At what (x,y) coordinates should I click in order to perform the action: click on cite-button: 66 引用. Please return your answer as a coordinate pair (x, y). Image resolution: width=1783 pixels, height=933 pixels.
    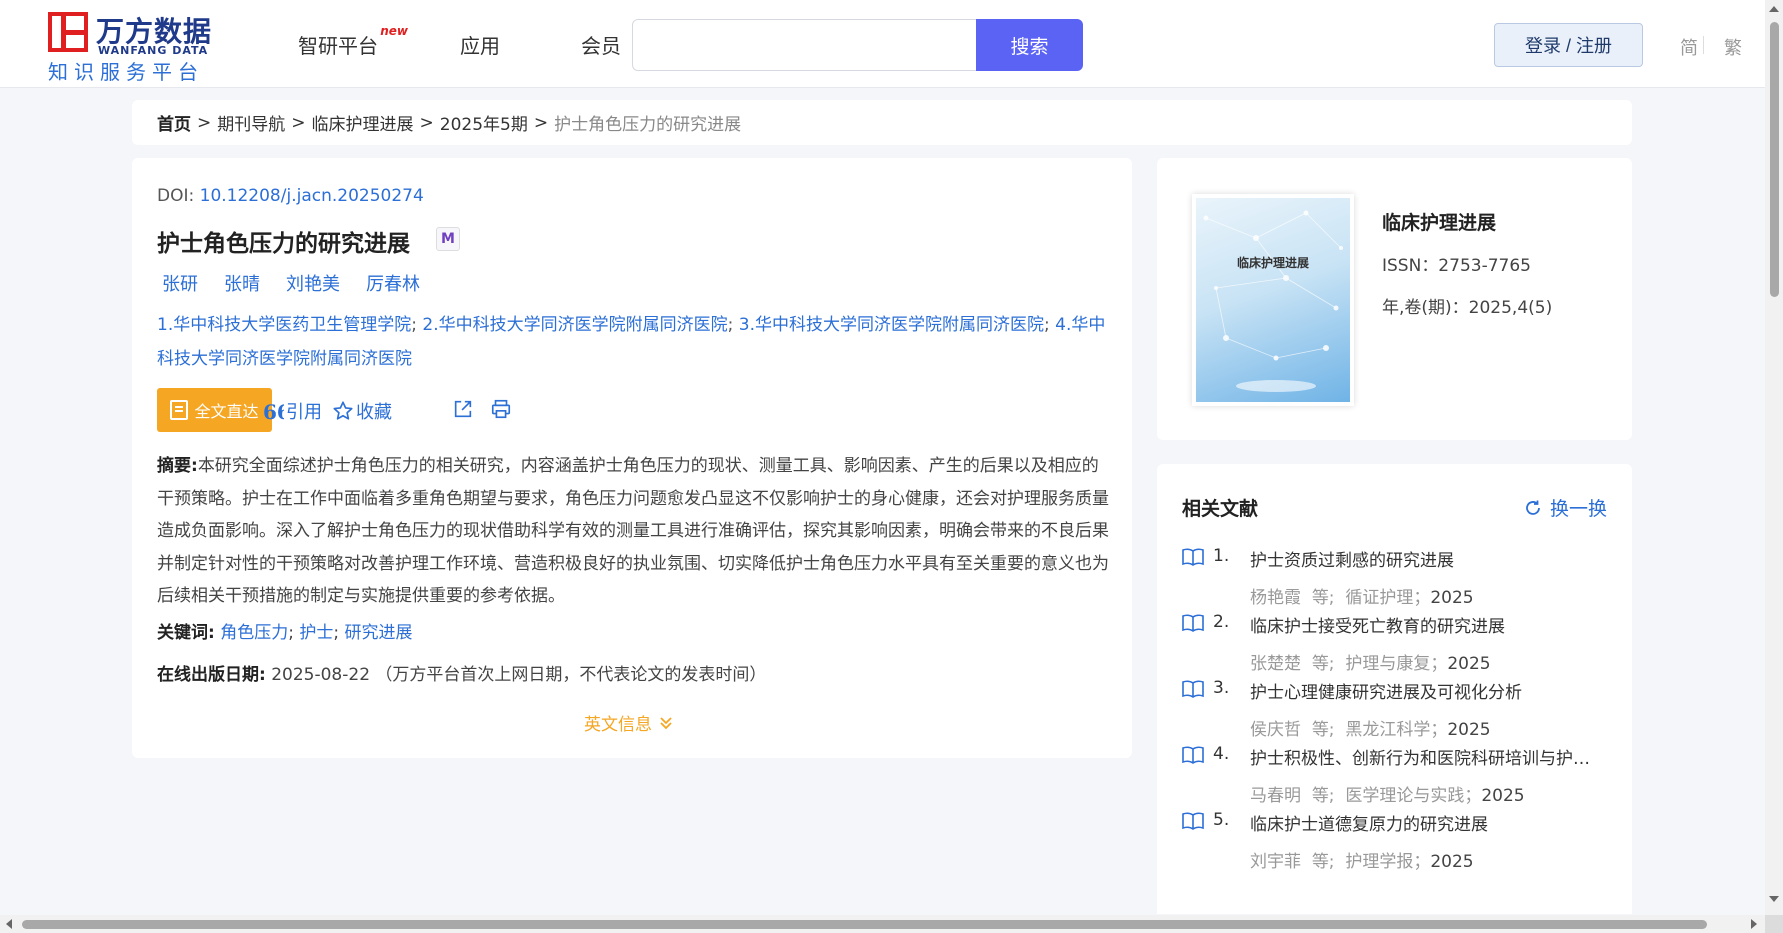
    Looking at the image, I should click on (292, 411).